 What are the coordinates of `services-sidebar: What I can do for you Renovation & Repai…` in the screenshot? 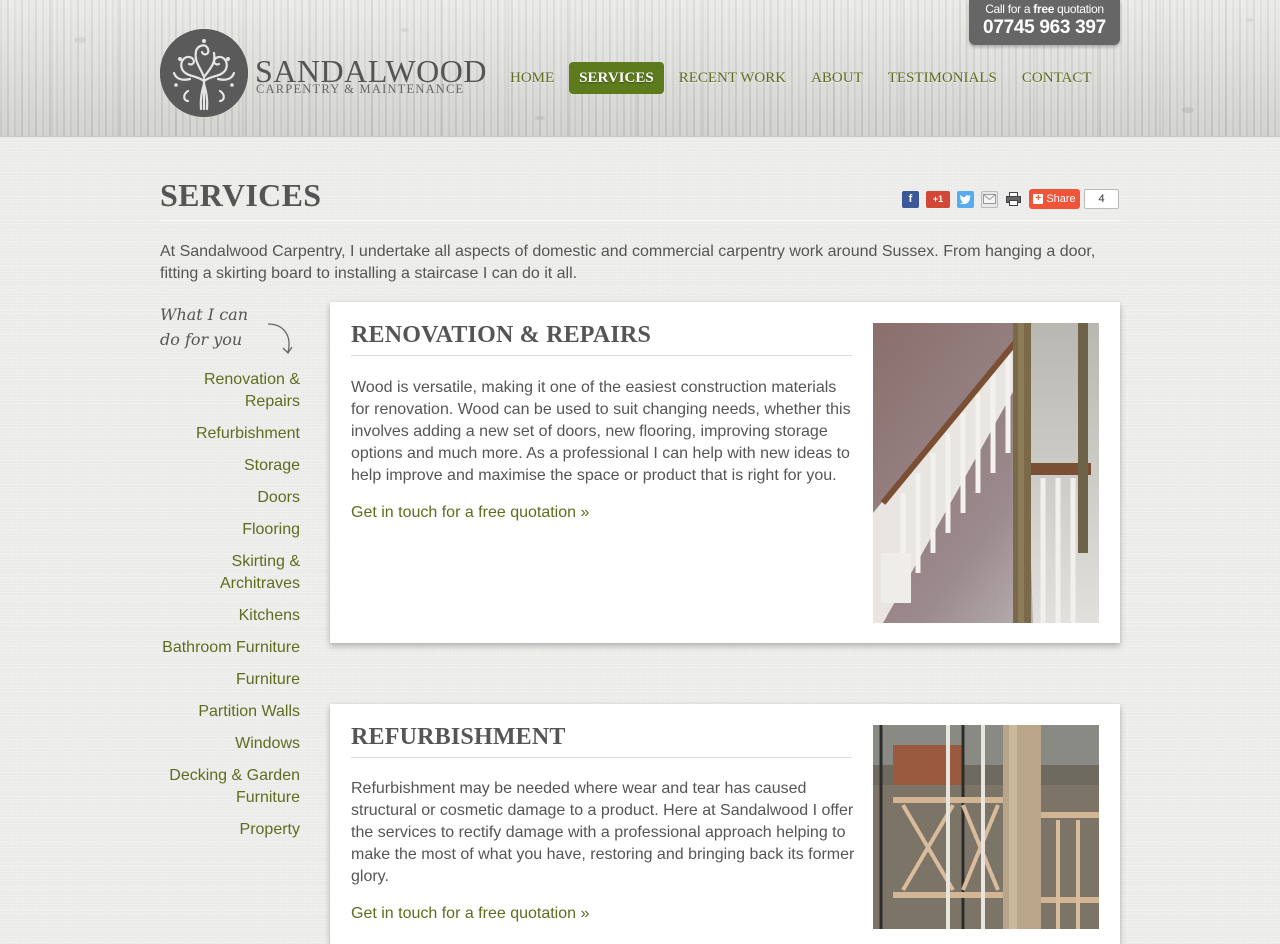 It's located at (230, 576).